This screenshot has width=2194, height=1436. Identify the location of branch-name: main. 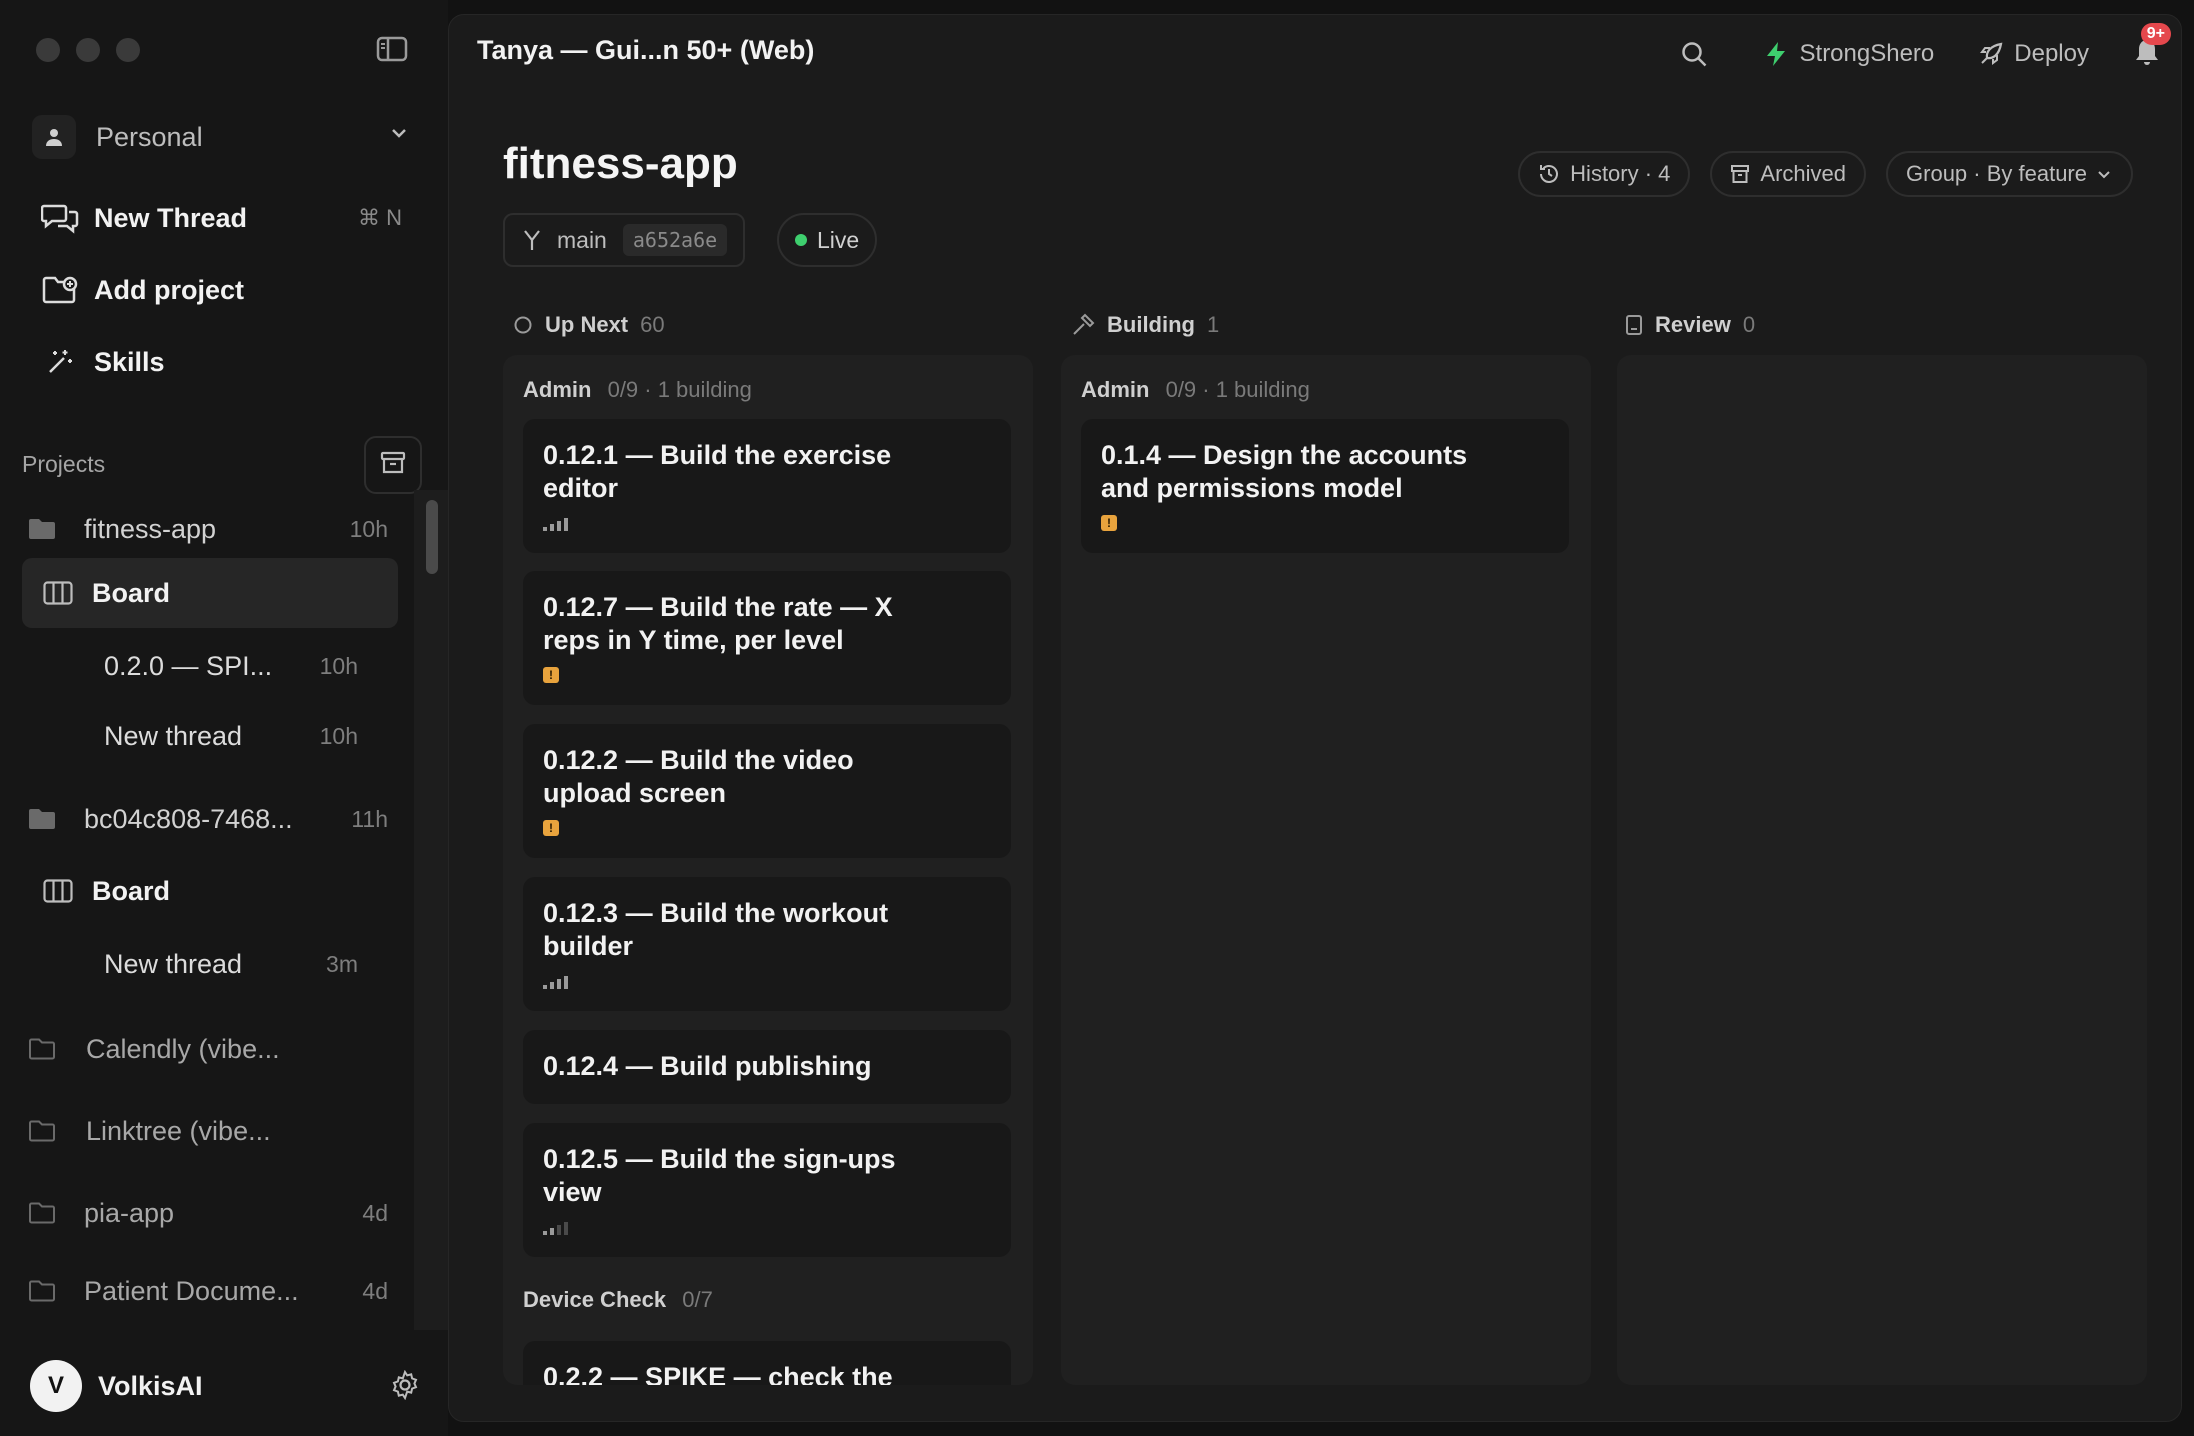
(582, 239).